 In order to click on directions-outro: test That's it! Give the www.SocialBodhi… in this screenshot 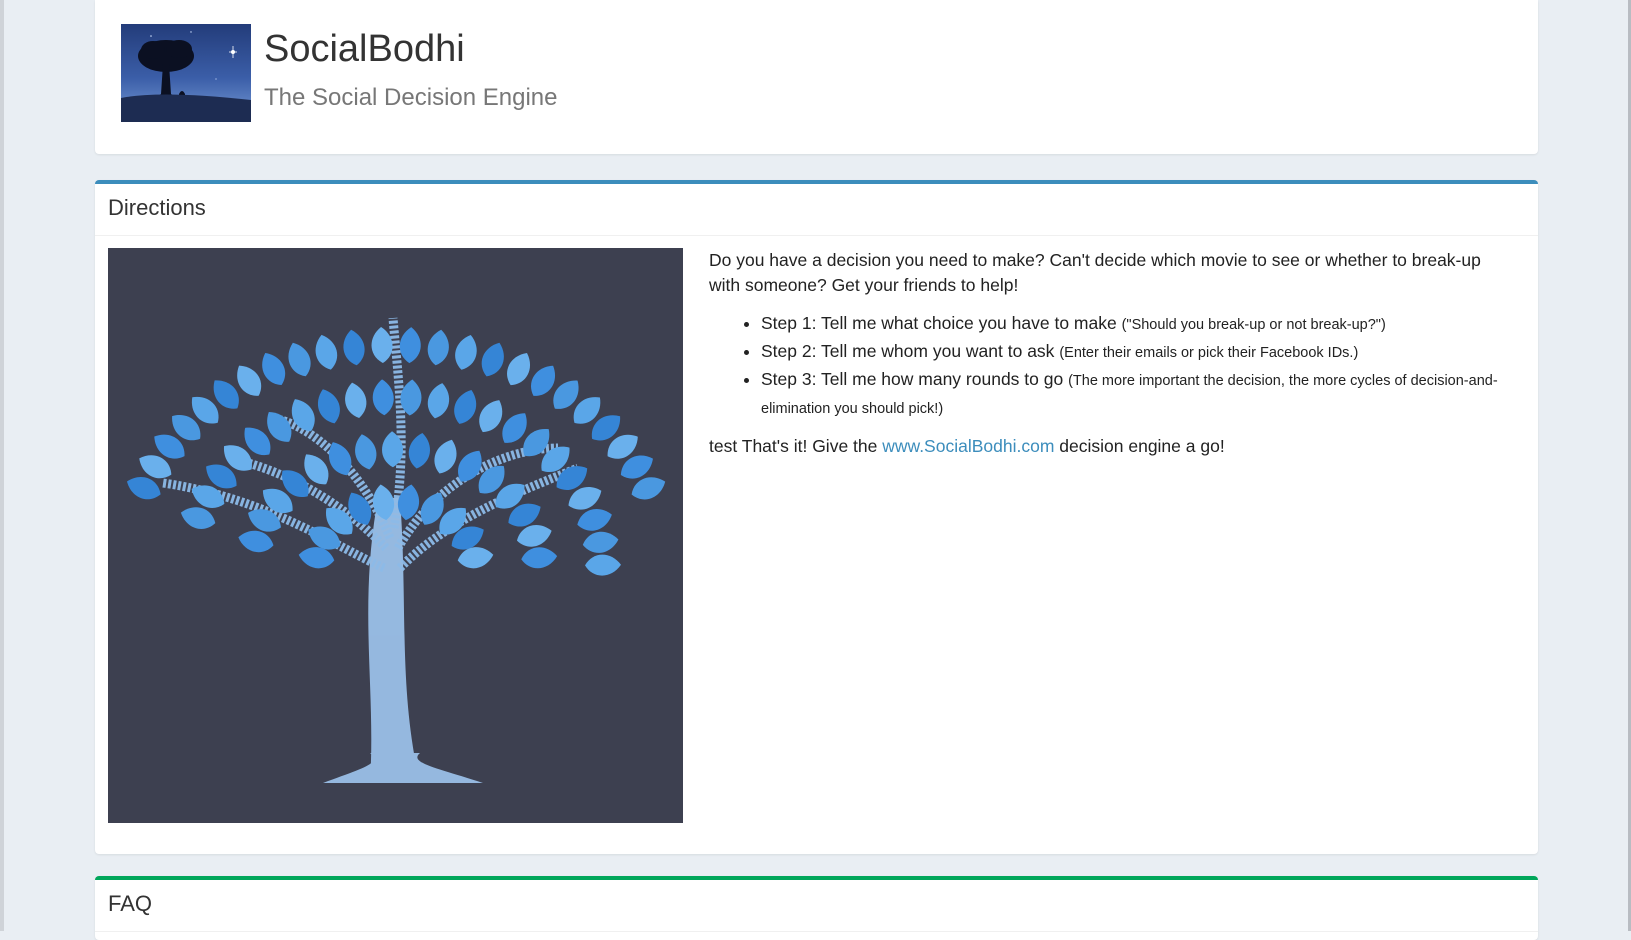, I will do `click(1109, 446)`.